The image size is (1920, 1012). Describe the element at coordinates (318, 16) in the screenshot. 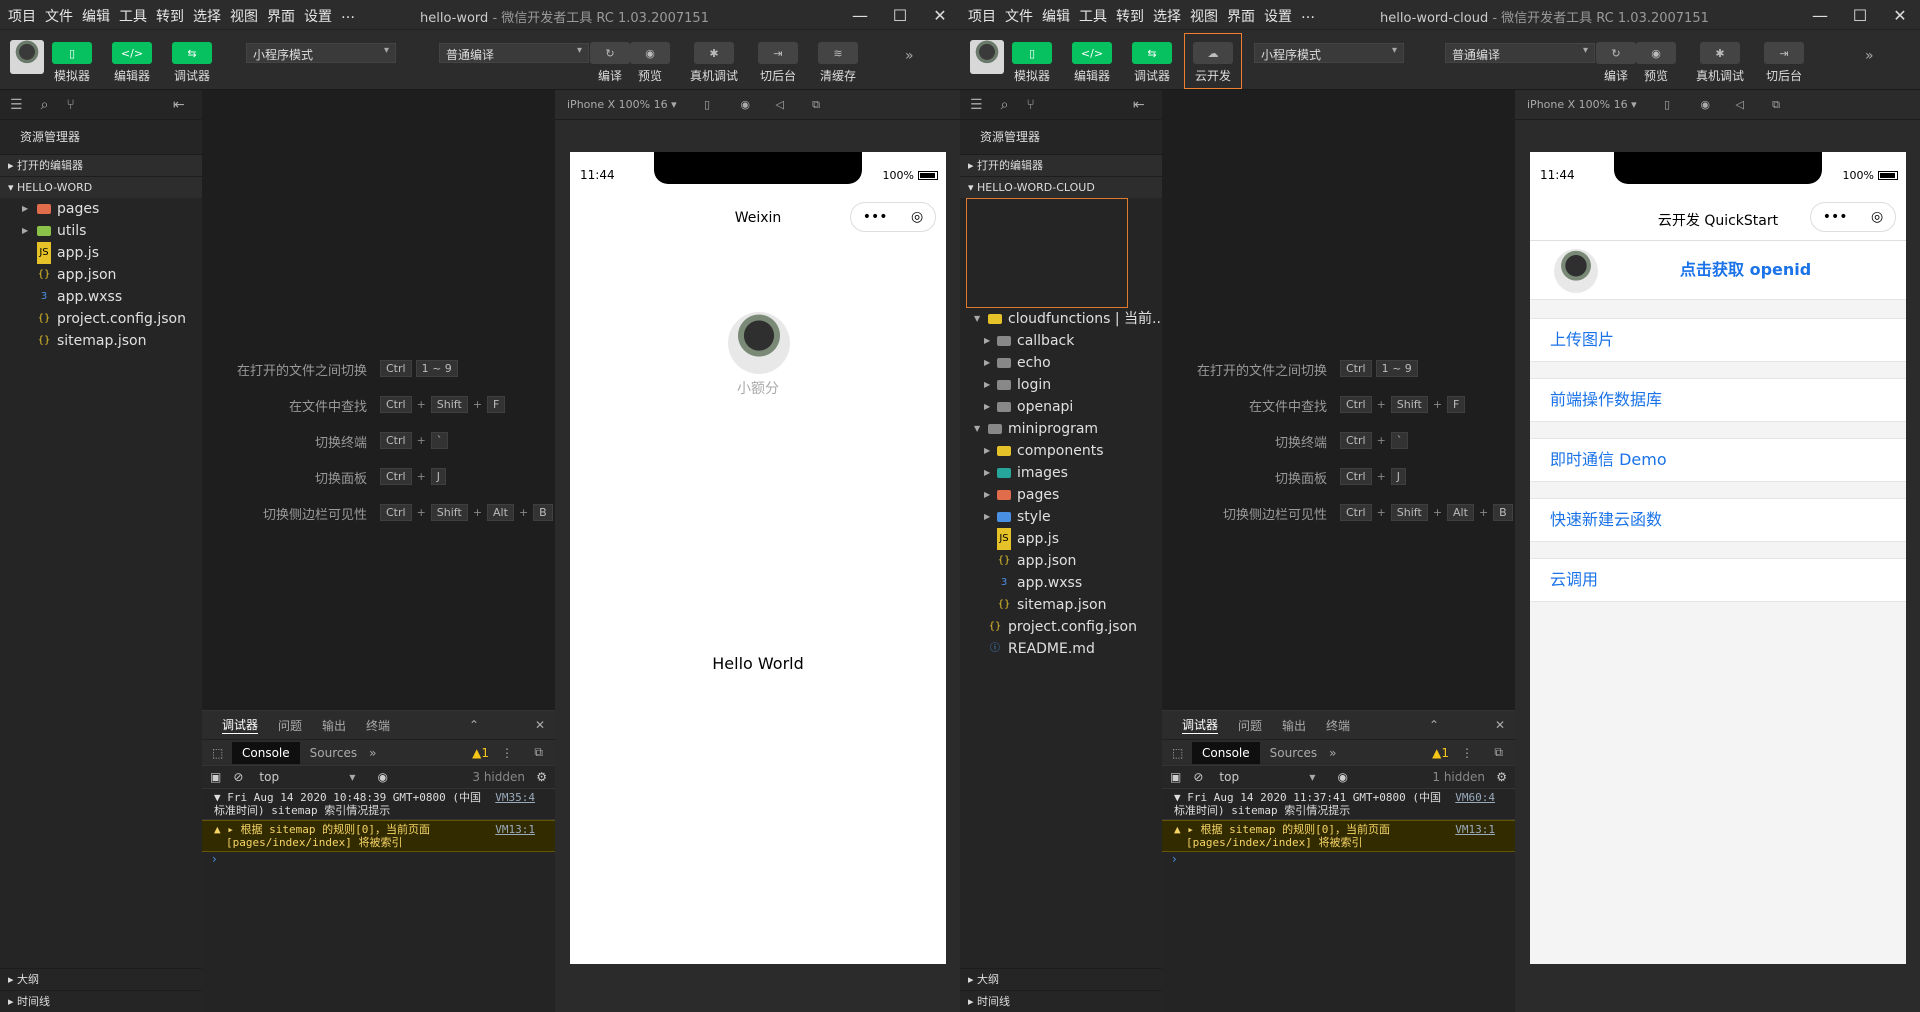

I see `menu-settings: 设置` at that location.